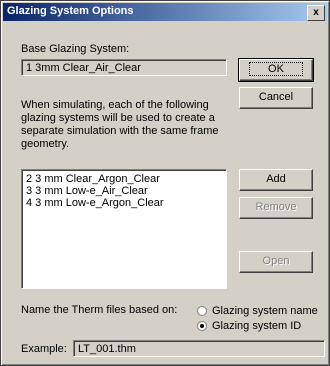 The width and height of the screenshot is (330, 366). Describe the element at coordinates (70, 11) in the screenshot. I see `dialog-title: Glazing System Options` at that location.